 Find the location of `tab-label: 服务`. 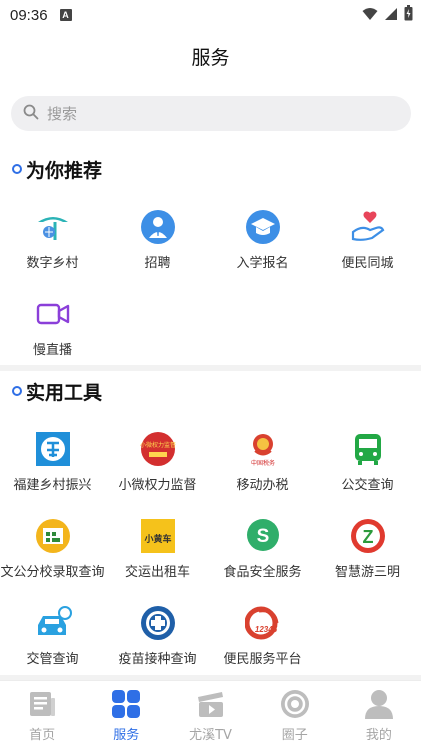

tab-label: 服务 is located at coordinates (126, 735).